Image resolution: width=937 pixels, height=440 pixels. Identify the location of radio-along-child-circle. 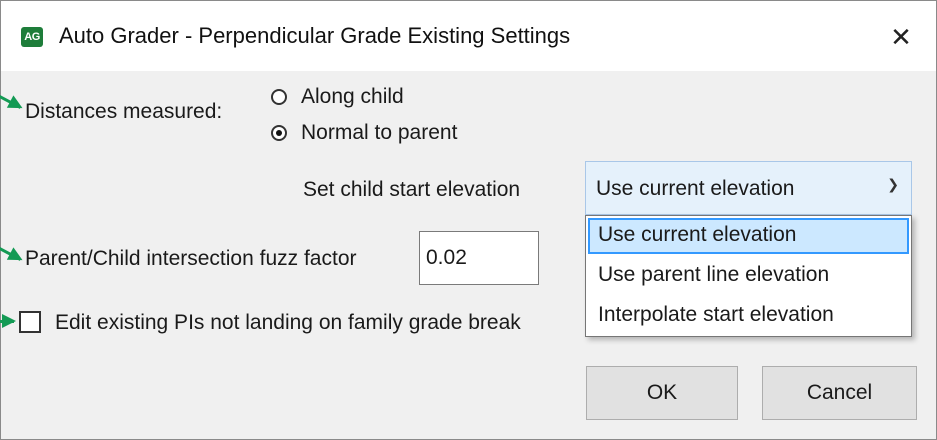
(279, 97).